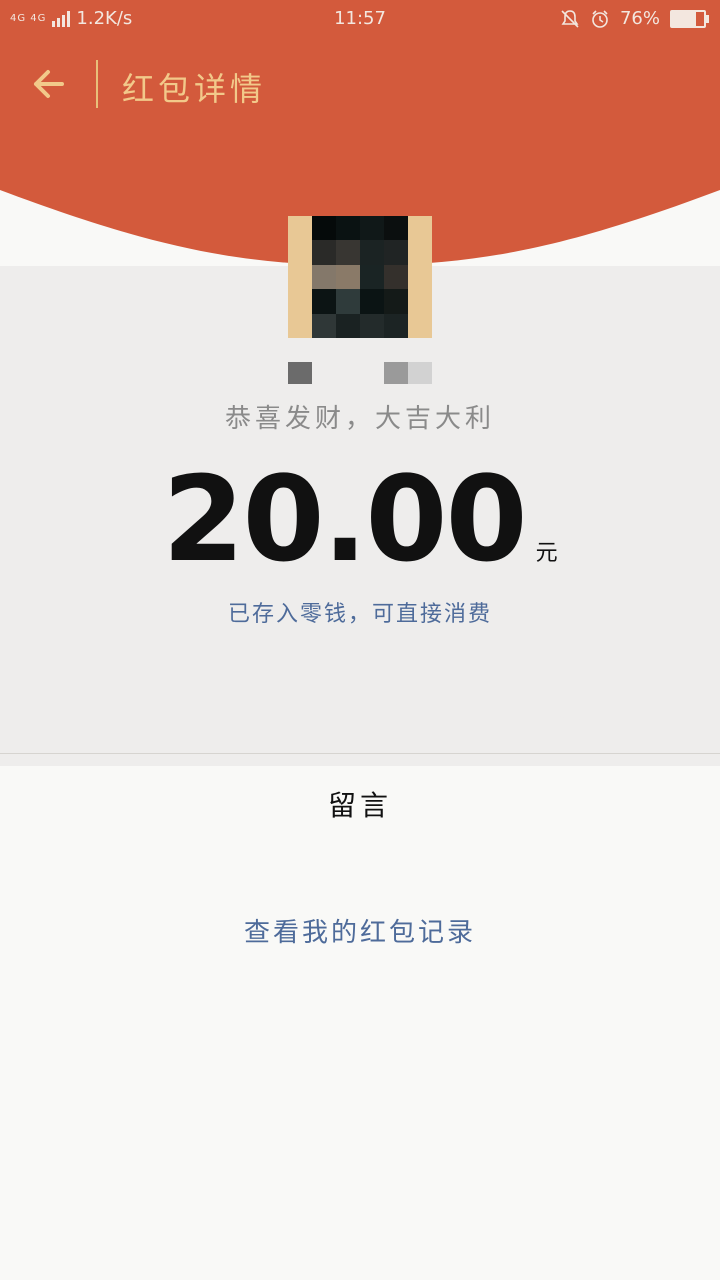  Describe the element at coordinates (684, 18) in the screenshot. I see `battery-fill` at that location.